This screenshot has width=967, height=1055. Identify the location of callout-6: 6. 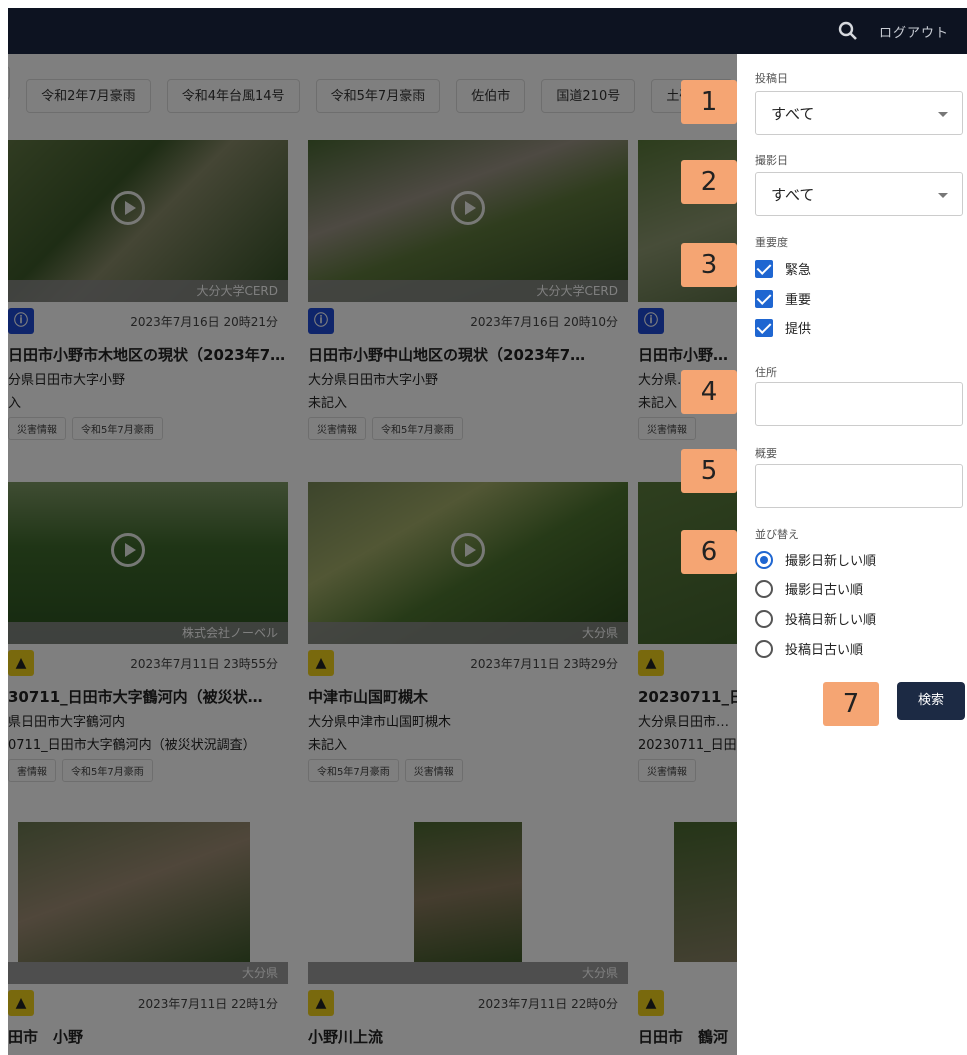
(709, 552).